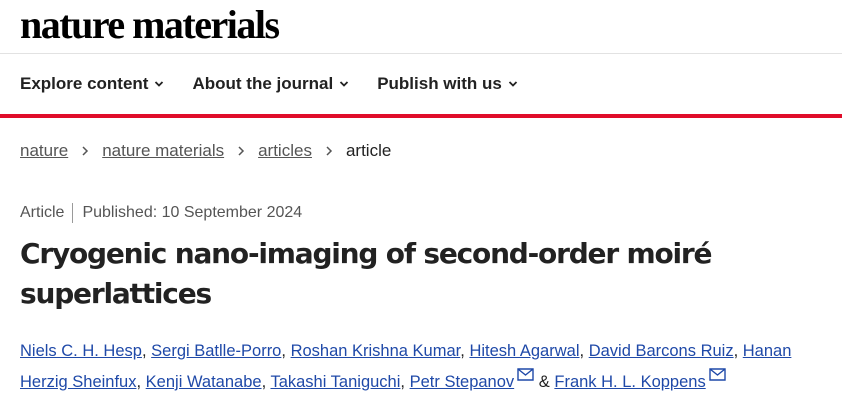 The height and width of the screenshot is (411, 842). I want to click on breadcrumb-current: article, so click(368, 150).